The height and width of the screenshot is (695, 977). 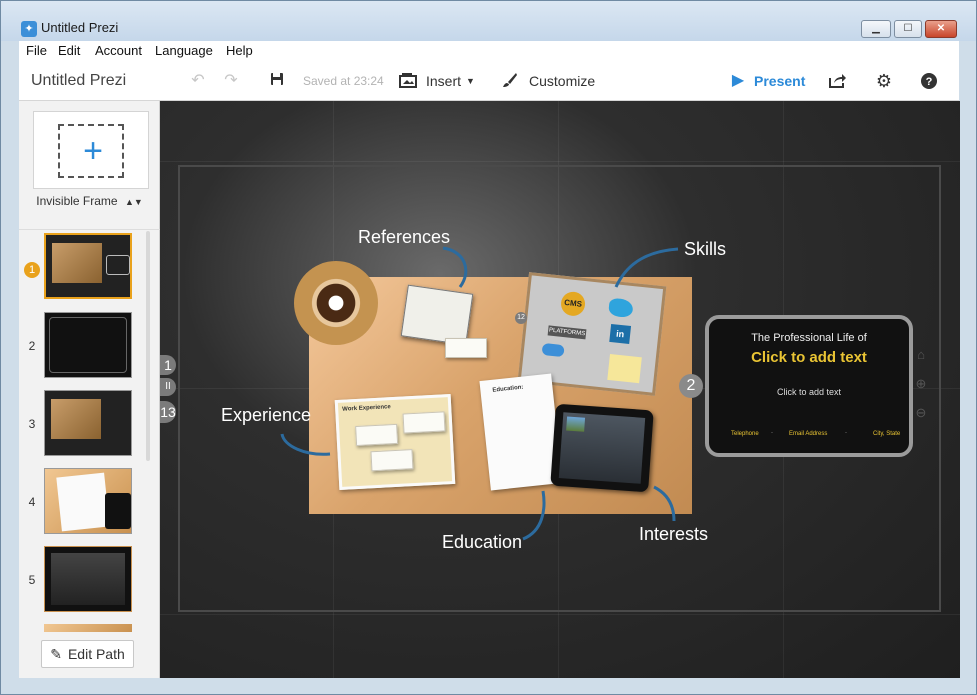 I want to click on zoom-in-icon: ⊕, so click(x=921, y=384).